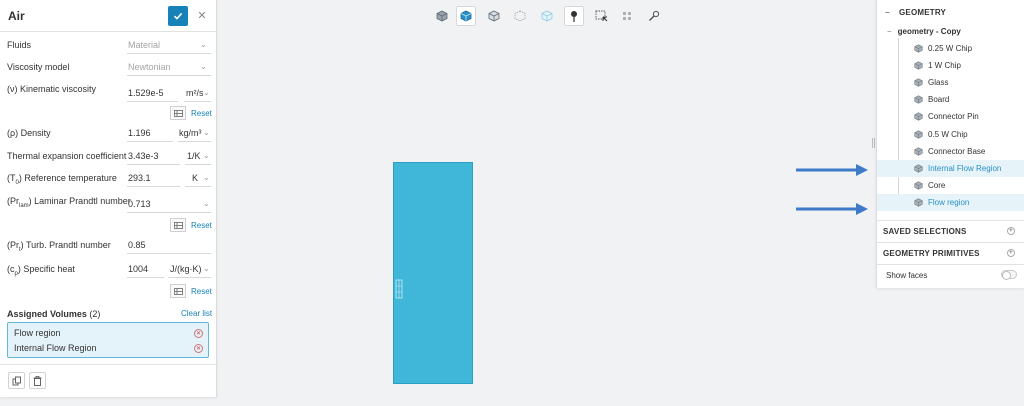  I want to click on reference-temperature-label: (T0) Reference temperature, so click(62, 179).